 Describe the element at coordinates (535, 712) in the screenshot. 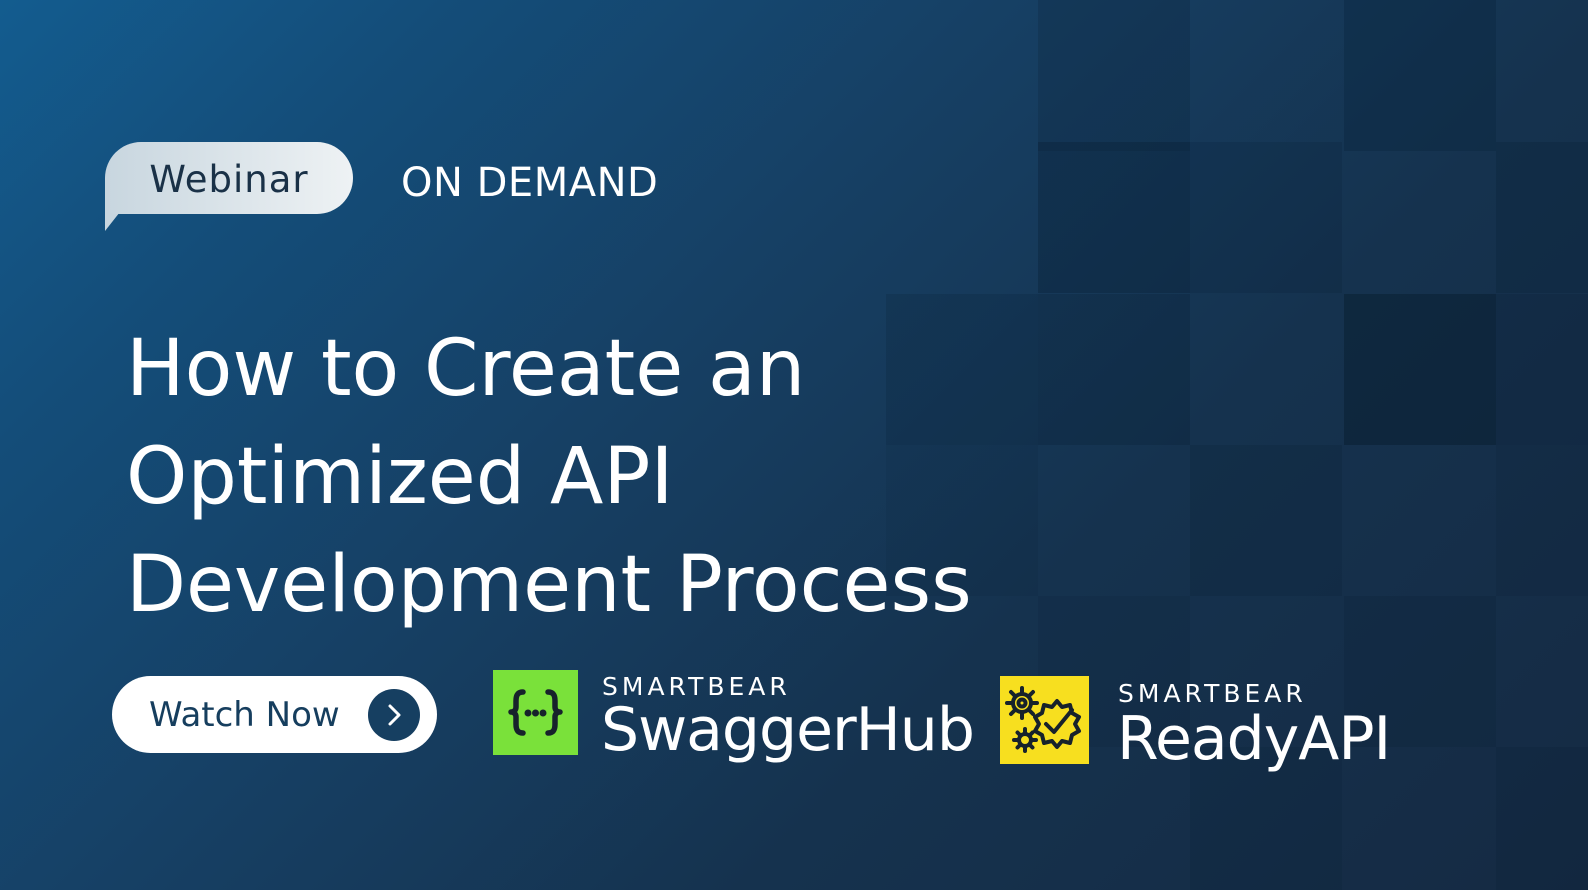

I see `swaggerhub-logo-icon` at that location.